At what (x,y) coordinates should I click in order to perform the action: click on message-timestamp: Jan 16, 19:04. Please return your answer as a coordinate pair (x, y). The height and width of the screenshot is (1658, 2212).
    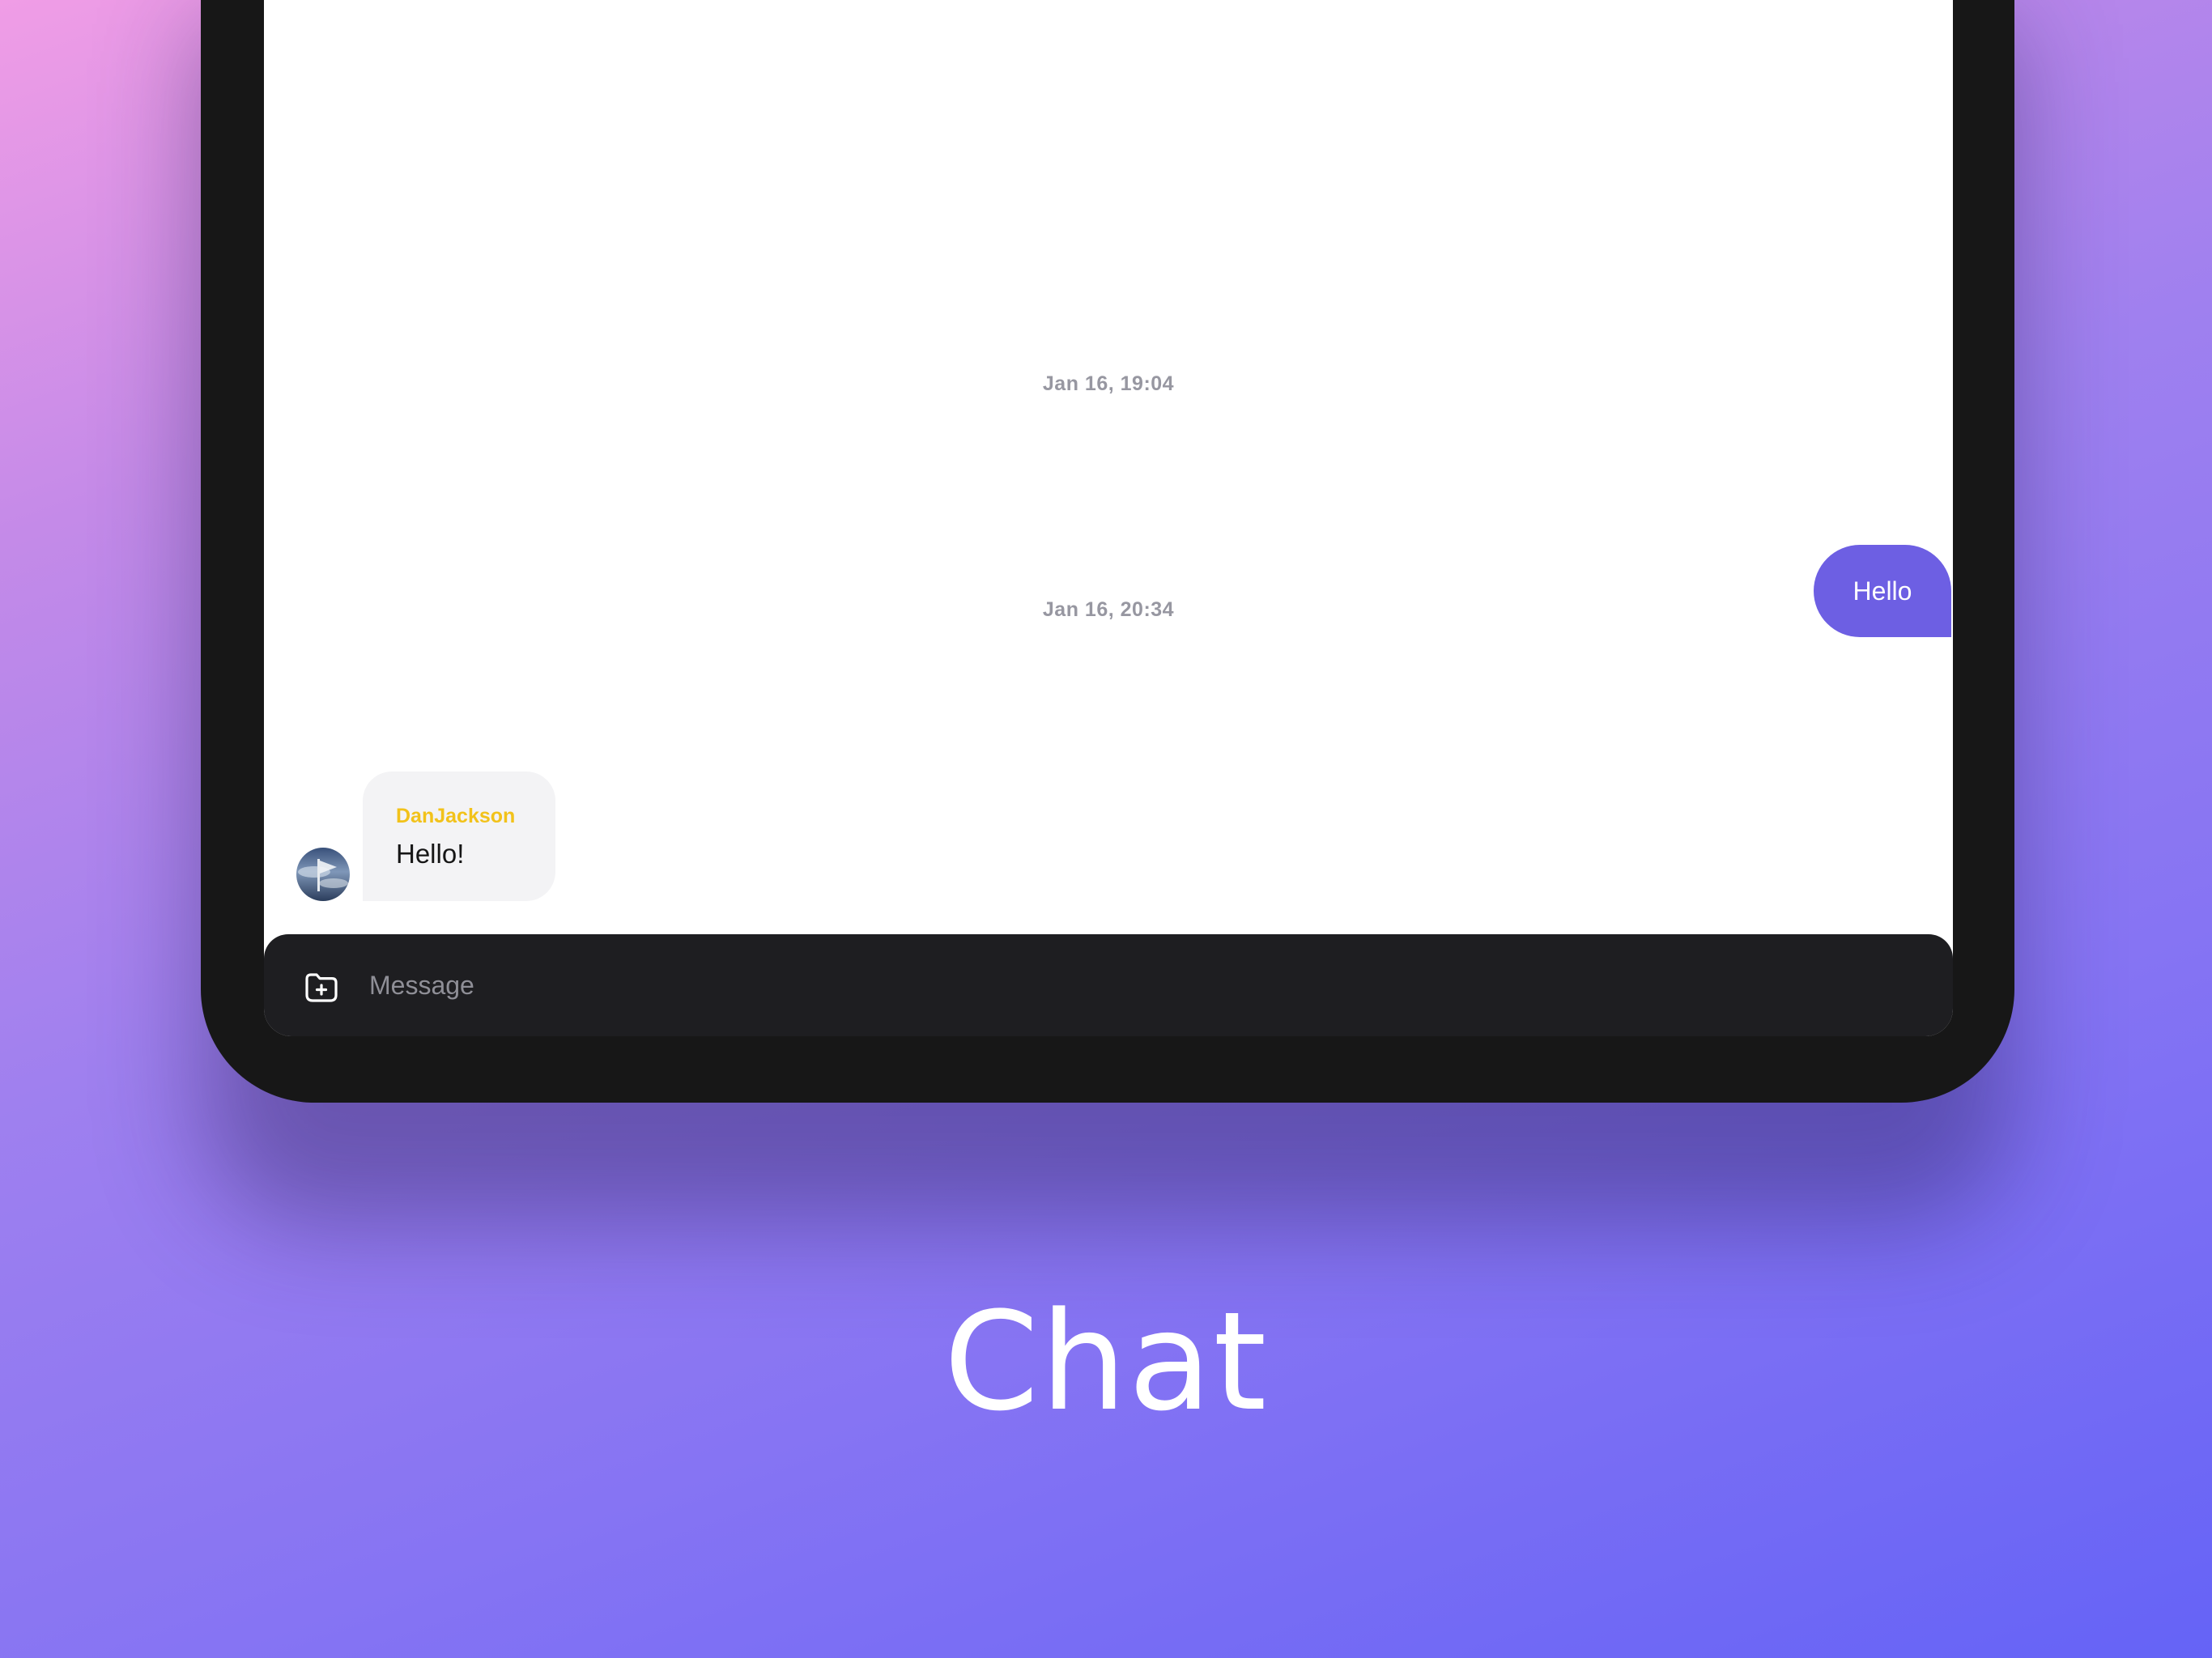
    Looking at the image, I should click on (1109, 383).